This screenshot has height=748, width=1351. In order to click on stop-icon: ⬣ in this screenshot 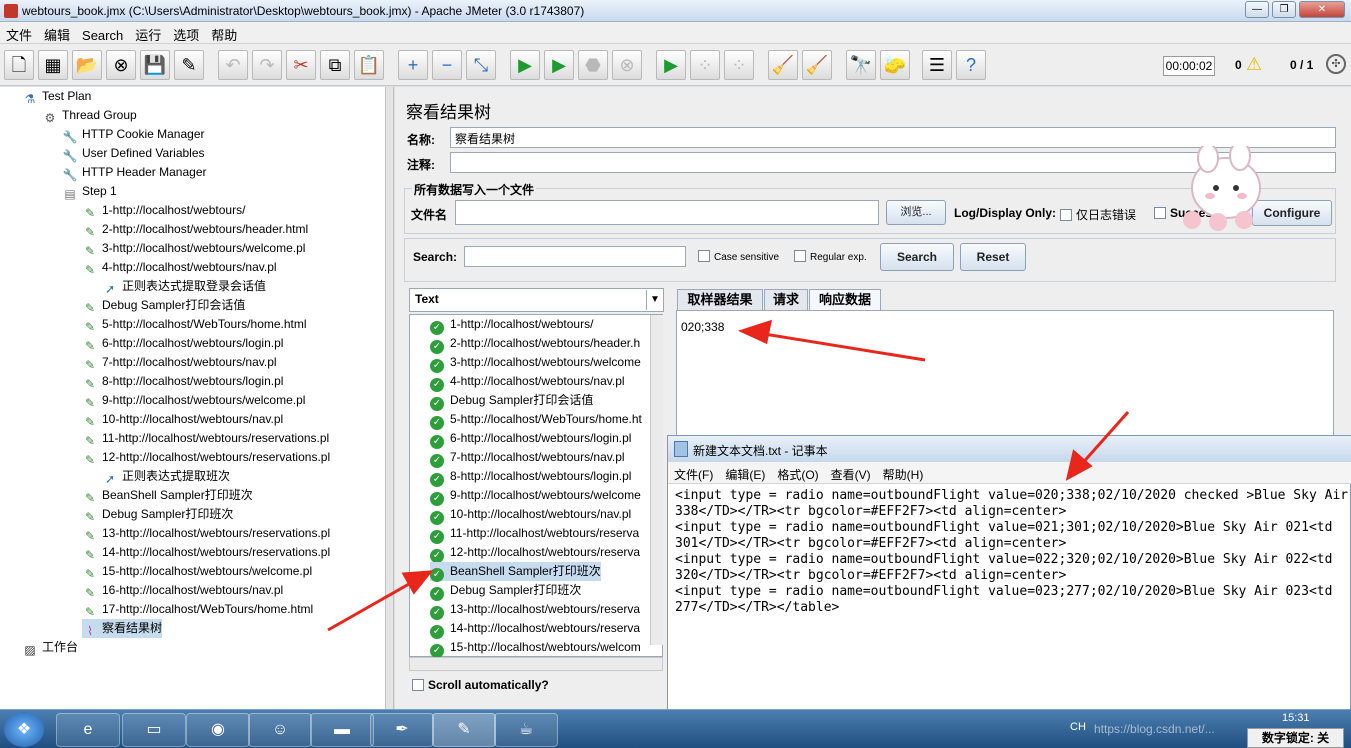, I will do `click(593, 65)`.